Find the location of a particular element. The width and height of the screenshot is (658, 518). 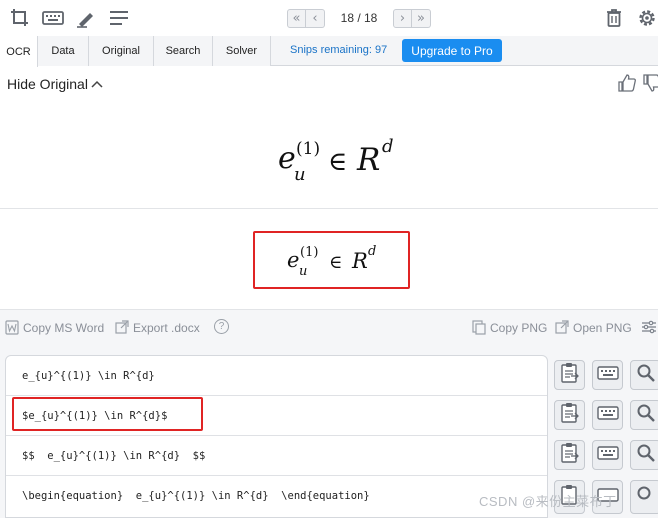

rendered-math-op: ∈ is located at coordinates (335, 262).